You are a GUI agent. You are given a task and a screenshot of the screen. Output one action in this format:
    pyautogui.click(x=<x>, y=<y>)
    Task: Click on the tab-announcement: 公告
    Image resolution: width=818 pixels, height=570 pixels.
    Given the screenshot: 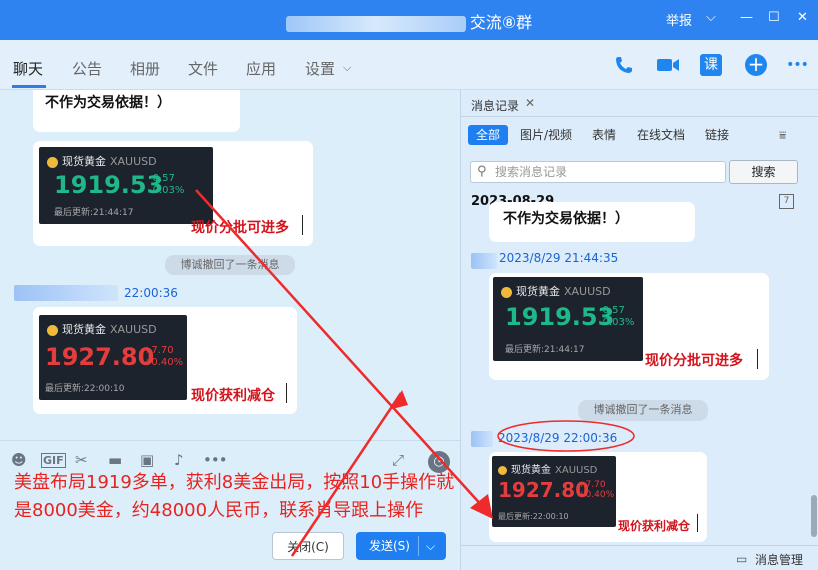 What is the action you would take?
    pyautogui.click(x=87, y=68)
    